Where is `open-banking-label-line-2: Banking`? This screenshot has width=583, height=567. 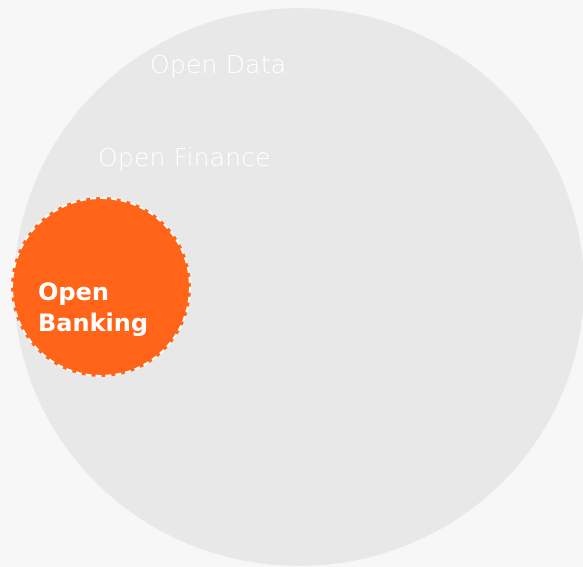 open-banking-label-line-2: Banking is located at coordinates (93, 323).